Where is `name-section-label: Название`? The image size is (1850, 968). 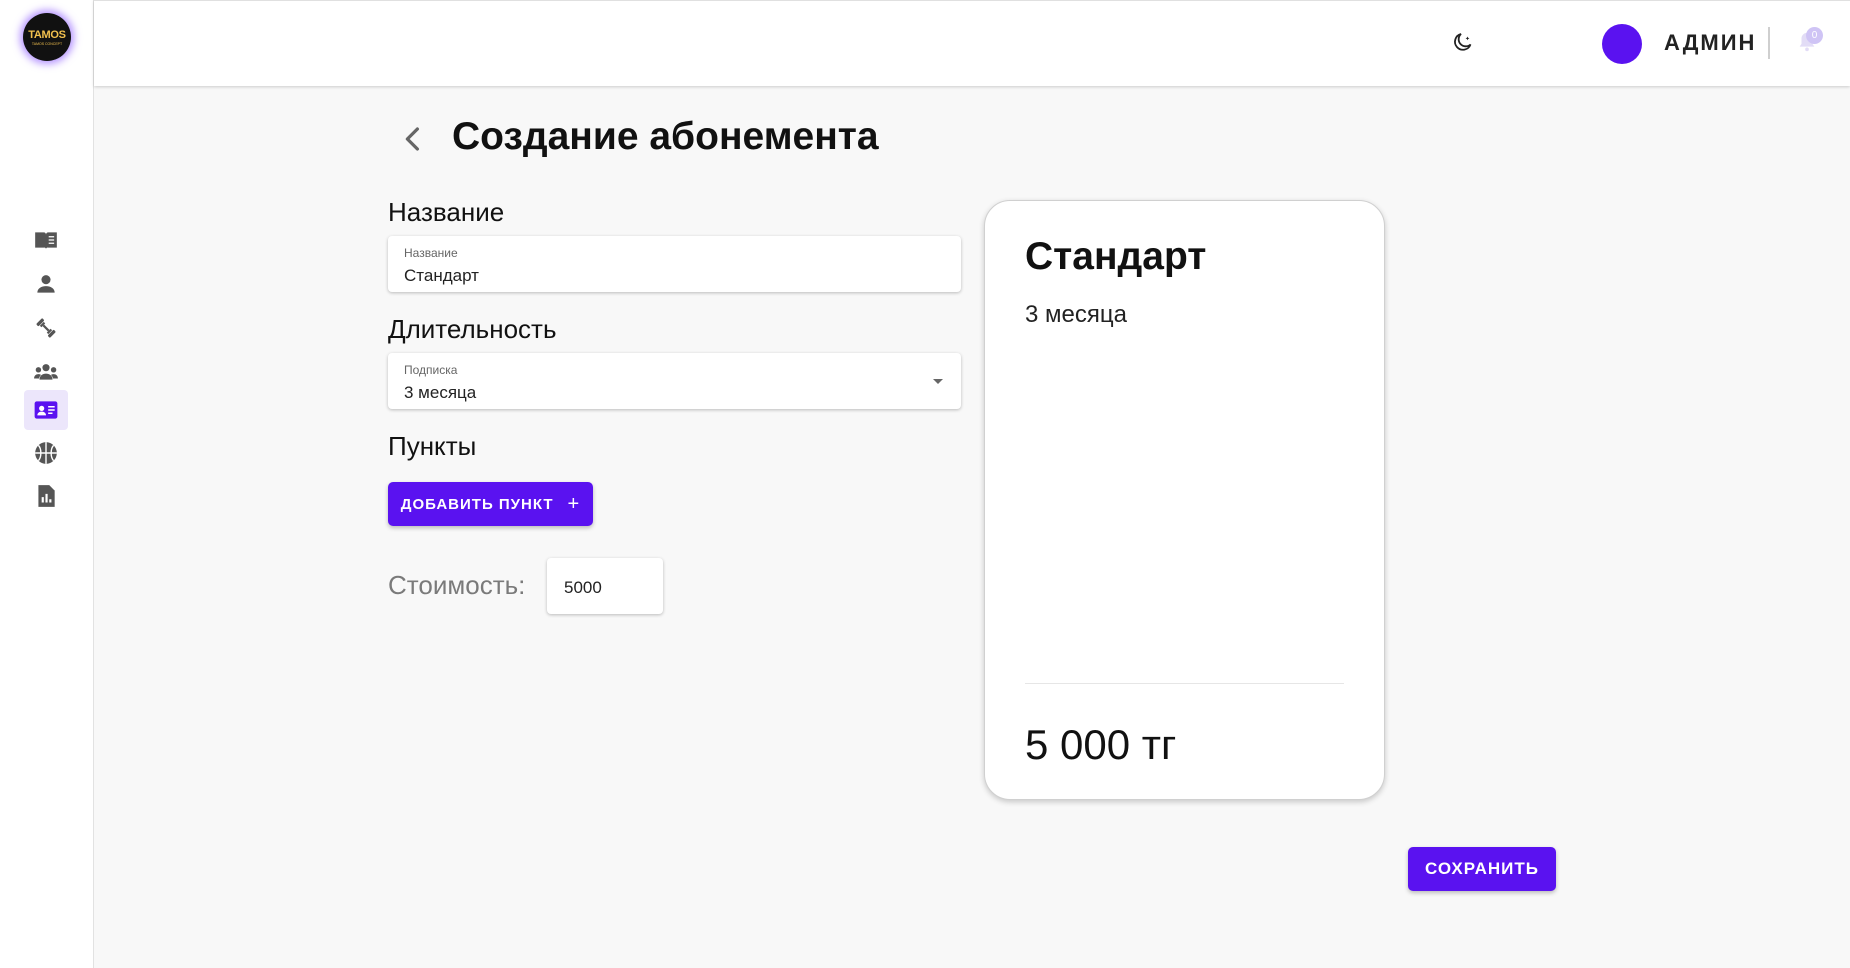
name-section-label: Название is located at coordinates (446, 212).